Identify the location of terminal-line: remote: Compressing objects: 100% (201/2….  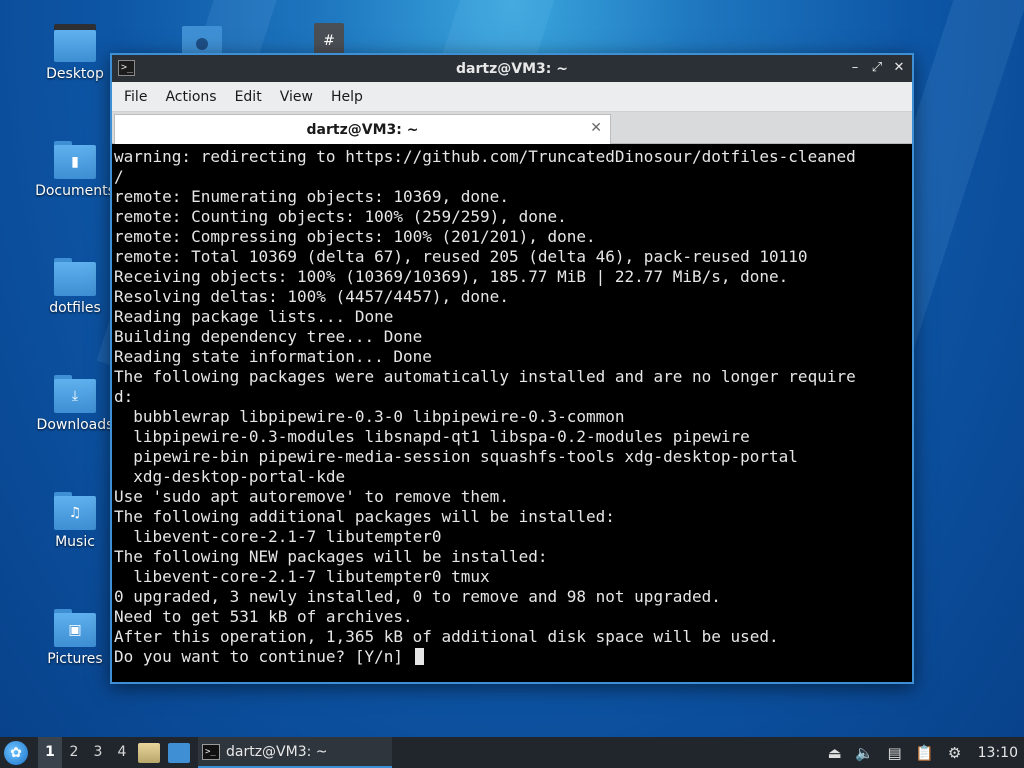
(355, 236).